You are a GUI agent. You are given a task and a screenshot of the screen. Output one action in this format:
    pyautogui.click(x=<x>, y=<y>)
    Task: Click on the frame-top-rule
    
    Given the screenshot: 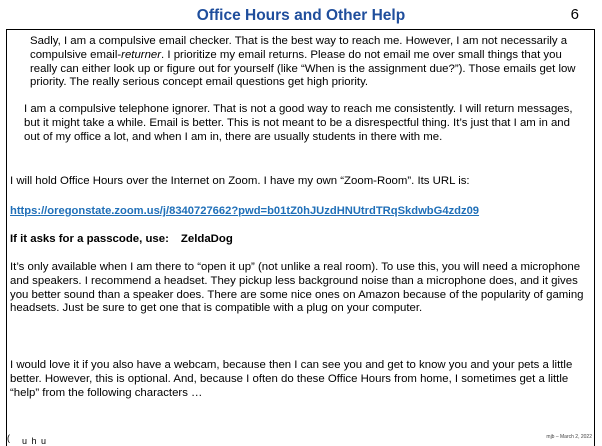 What is the action you would take?
    pyautogui.click(x=300, y=29)
    